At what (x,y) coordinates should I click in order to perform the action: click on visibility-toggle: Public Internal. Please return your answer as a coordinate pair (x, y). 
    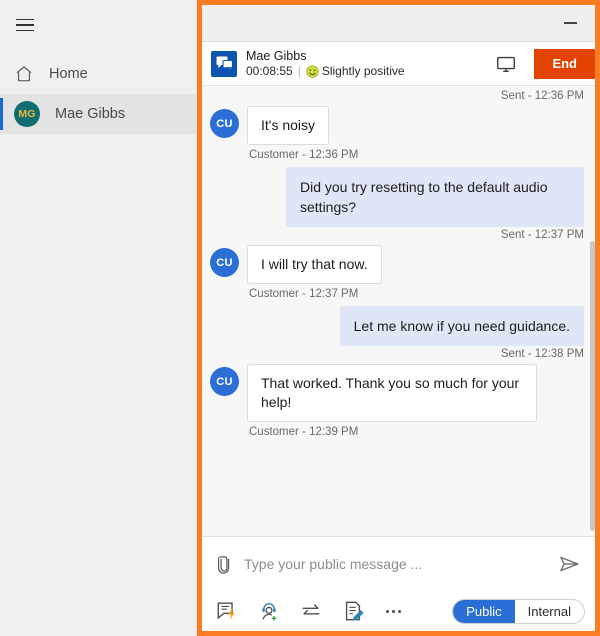
    Looking at the image, I should click on (518, 611).